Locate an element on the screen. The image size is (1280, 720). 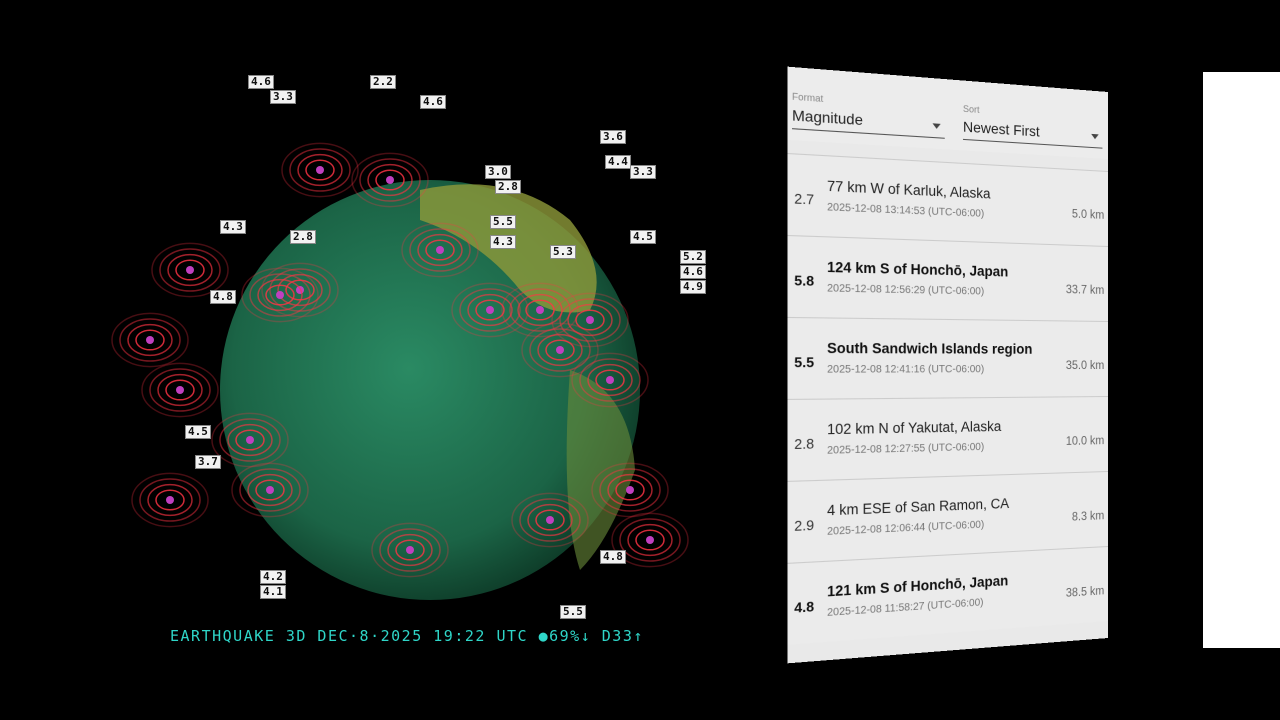
magnitude: 5.5 is located at coordinates (804, 362).